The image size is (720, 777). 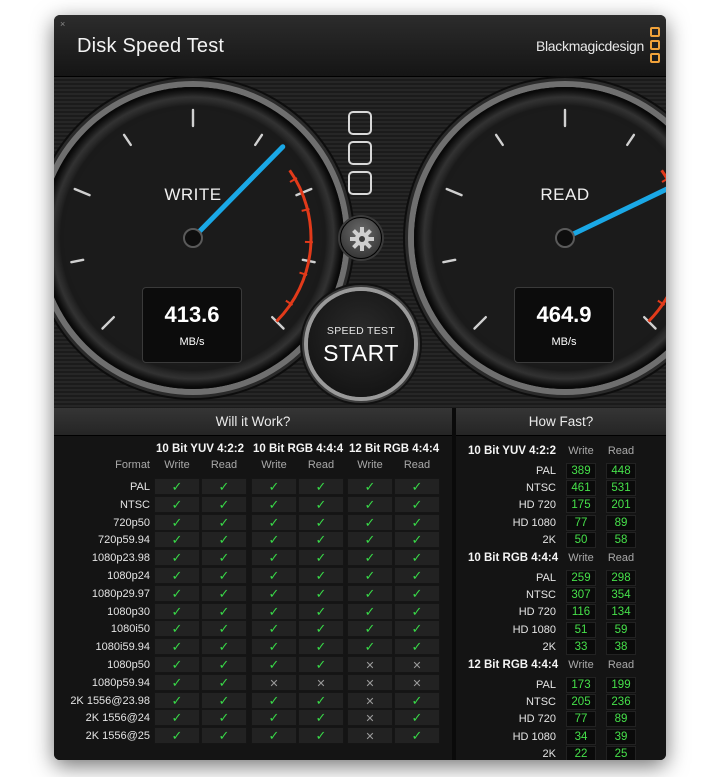 I want to click on format-row-label: 1080i59.94, so click(x=122, y=647).